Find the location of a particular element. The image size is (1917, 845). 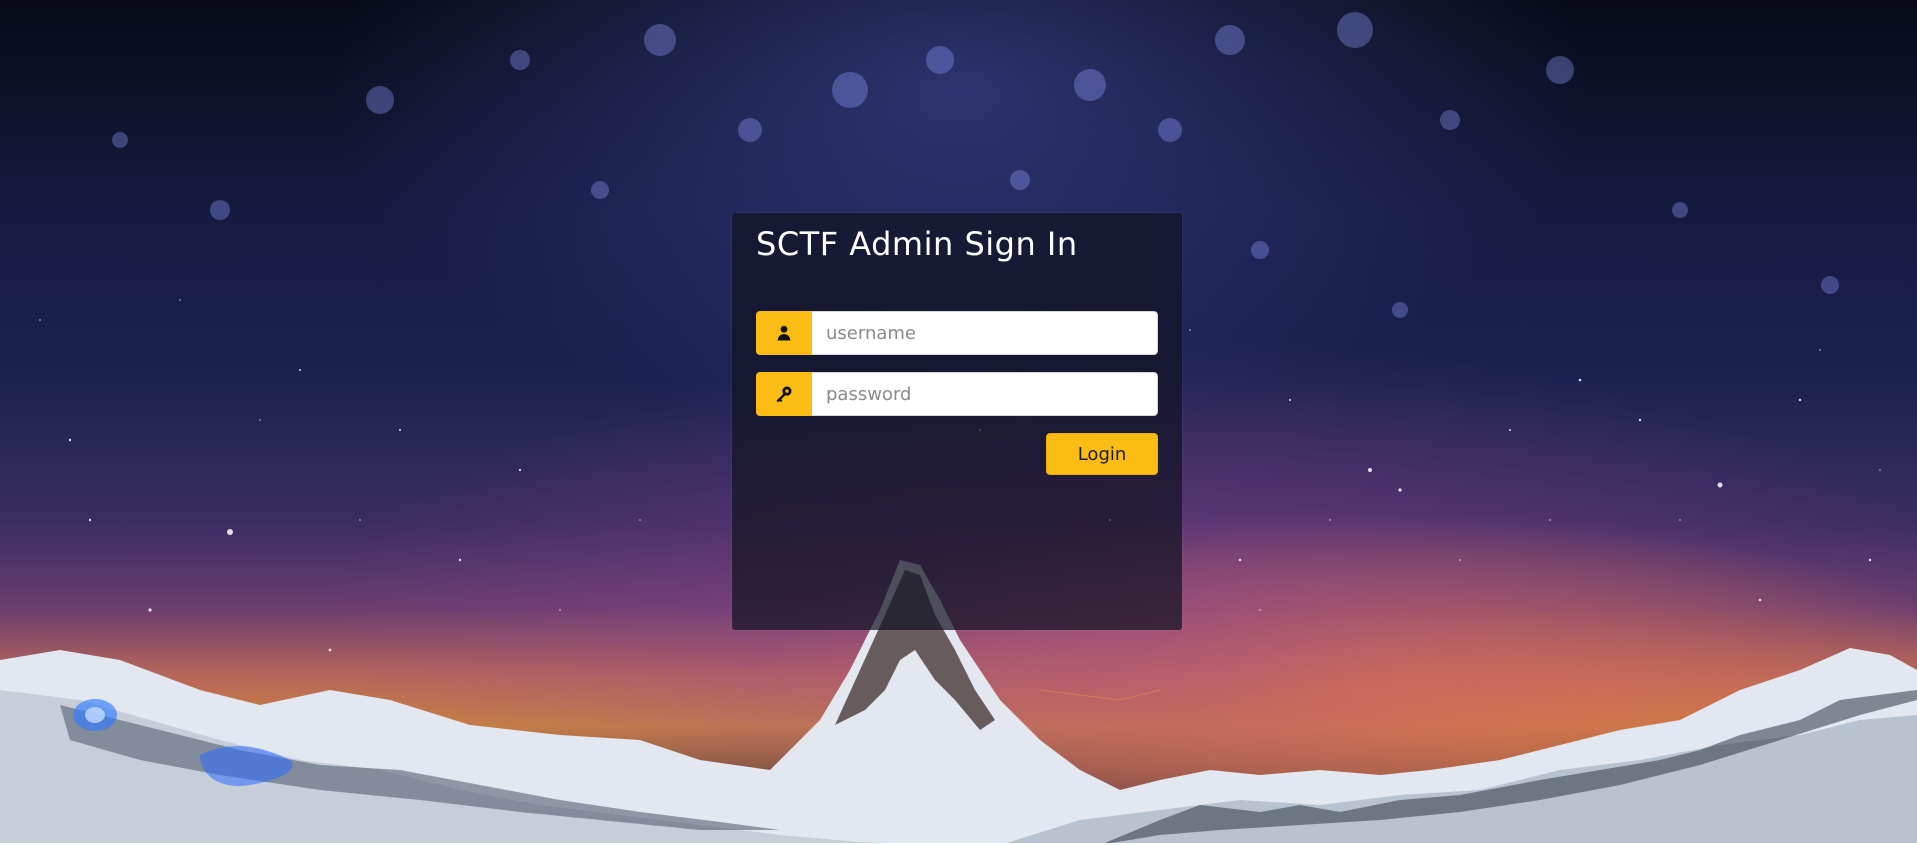

password-field-group is located at coordinates (957, 394).